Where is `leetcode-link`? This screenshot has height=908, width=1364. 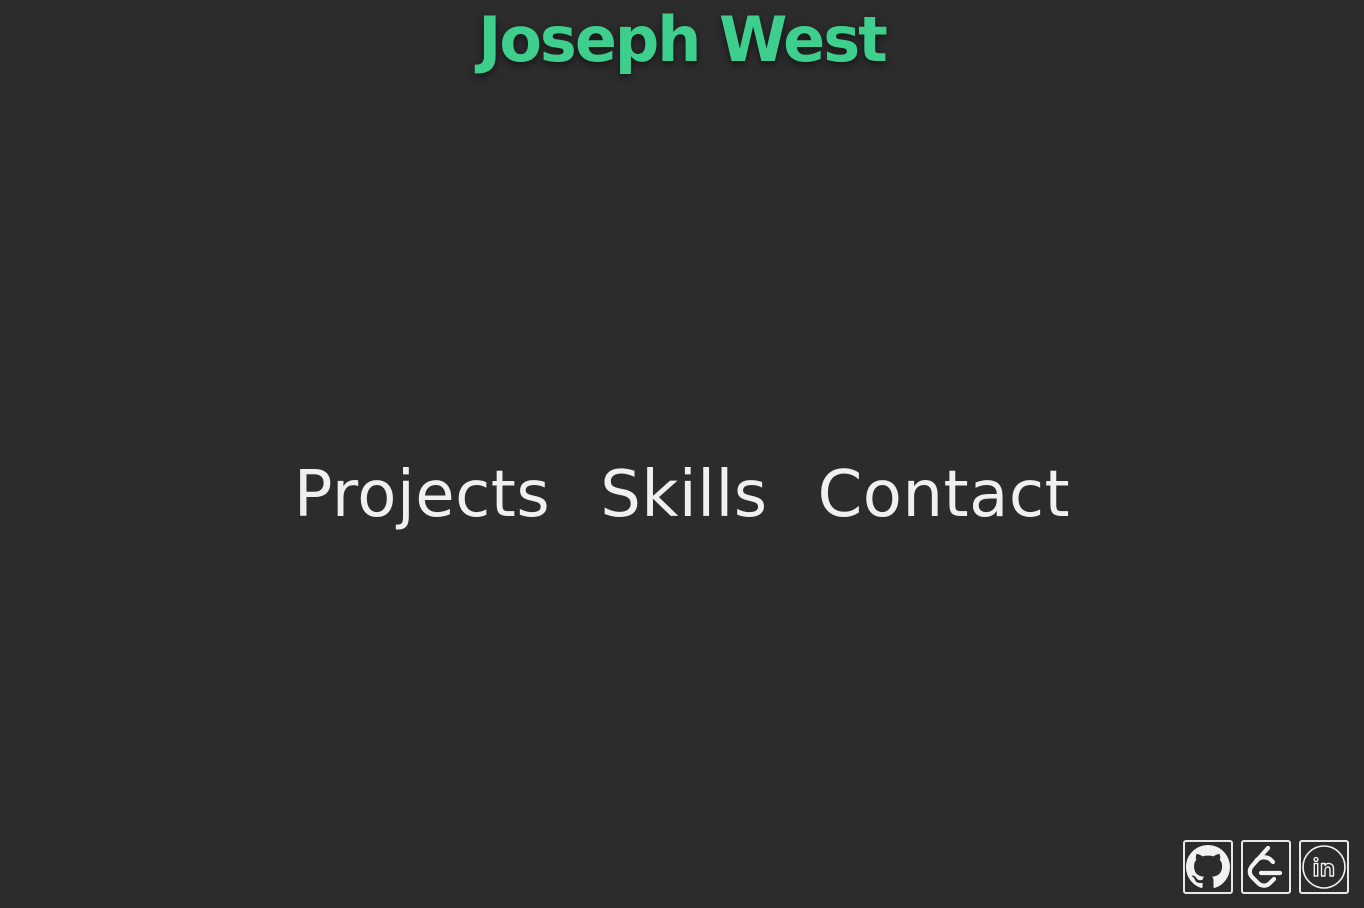
leetcode-link is located at coordinates (1266, 867).